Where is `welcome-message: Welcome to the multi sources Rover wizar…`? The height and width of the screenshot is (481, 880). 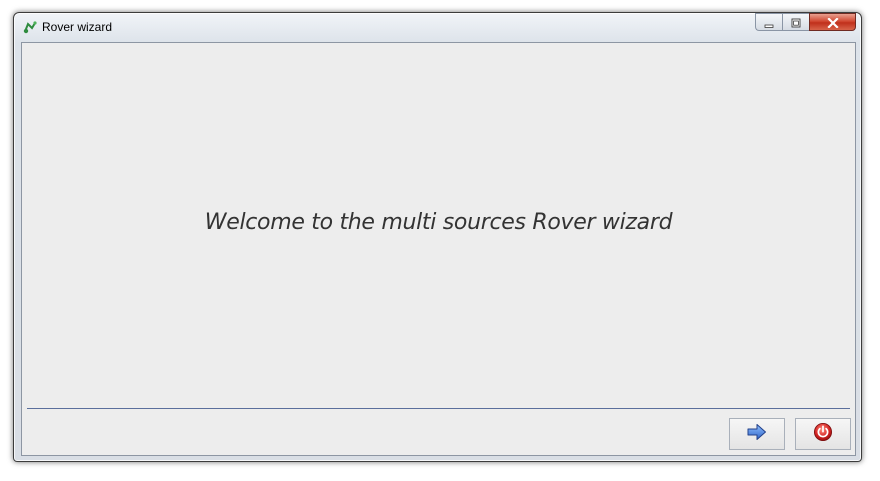
welcome-message: Welcome to the multi sources Rover wizar… is located at coordinates (438, 222).